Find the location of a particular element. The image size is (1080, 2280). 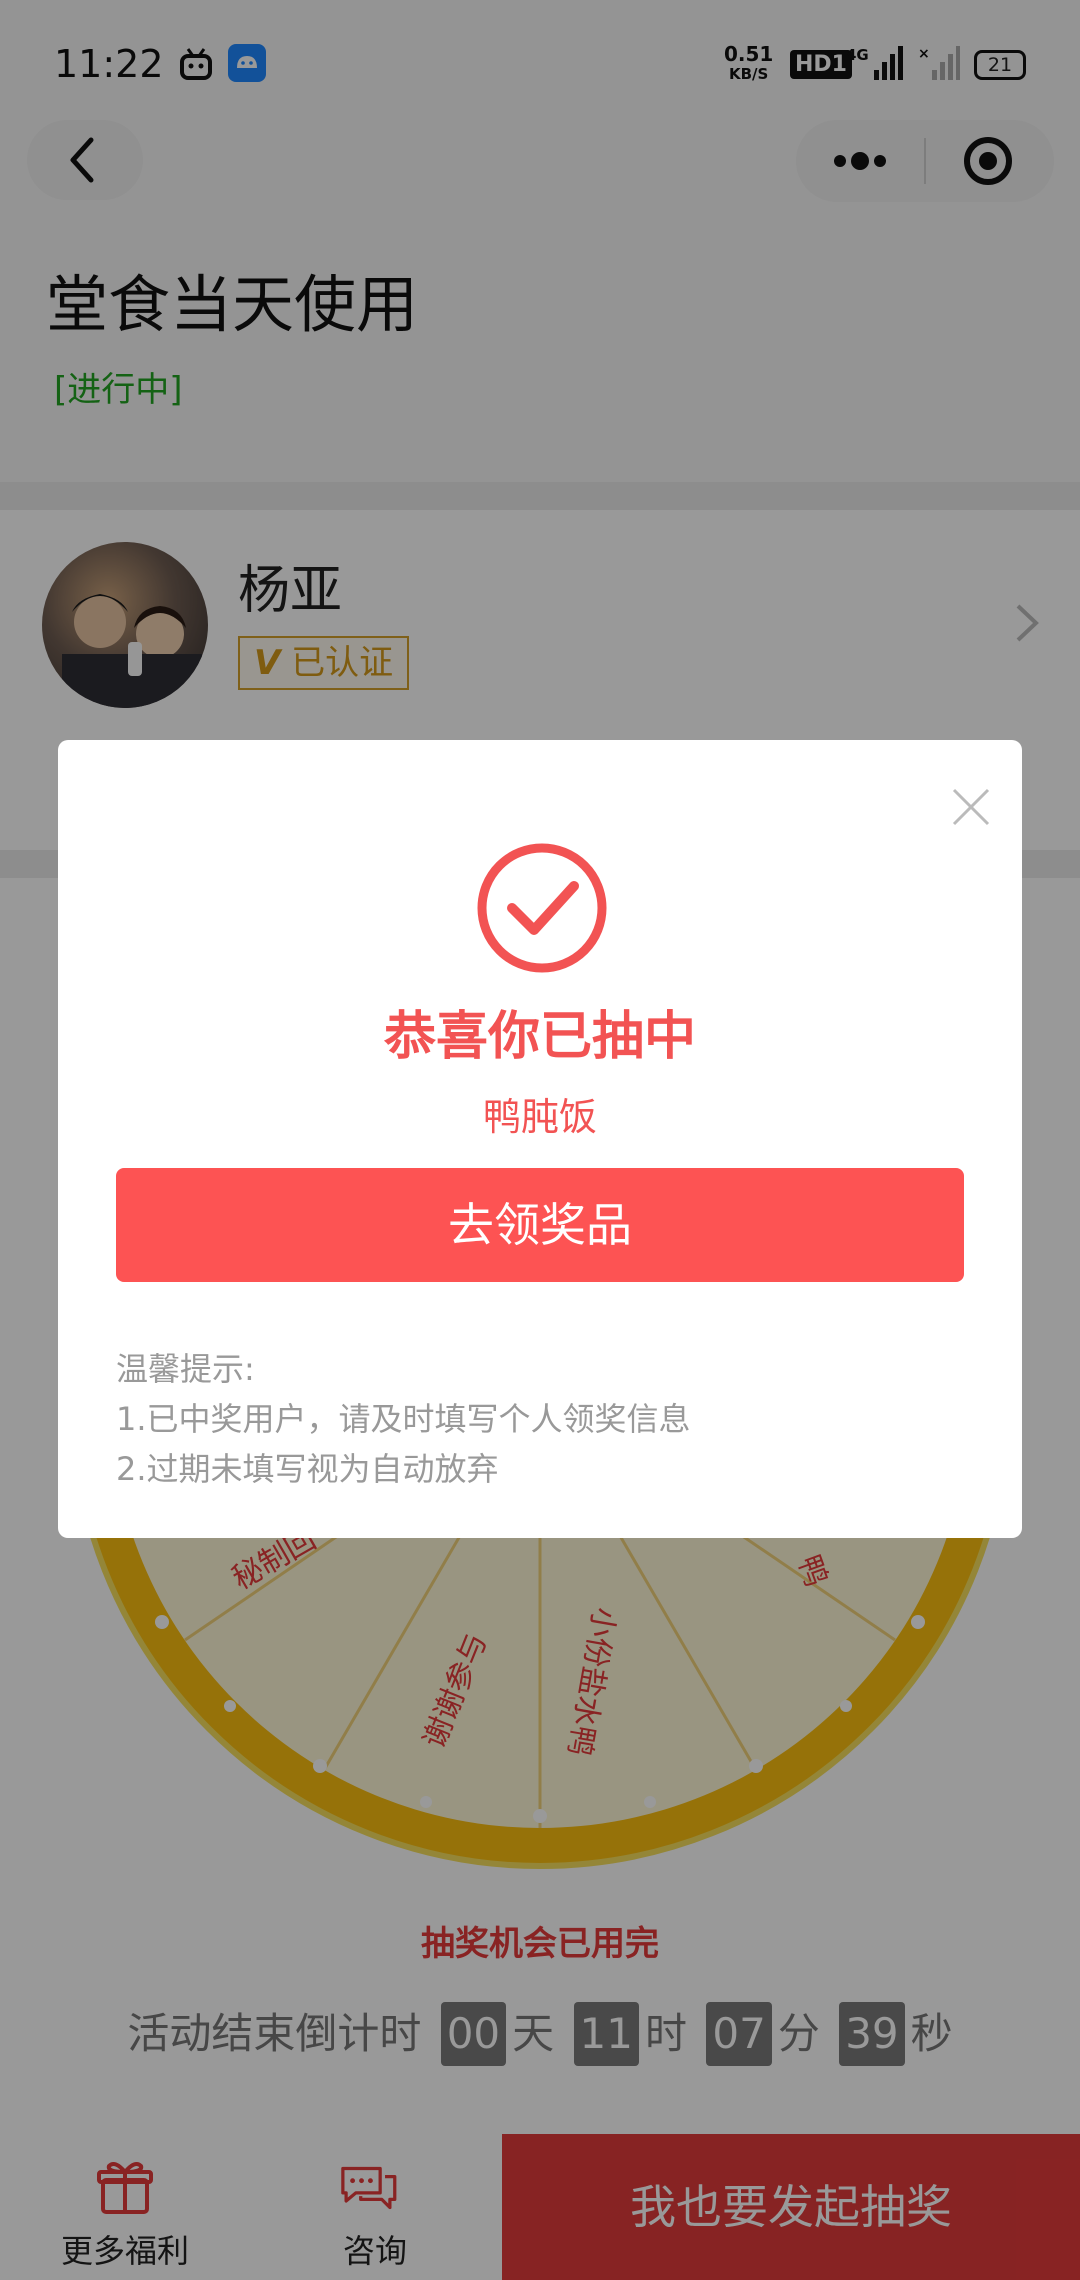

tip-item: 1.已中奖用户，请及时填写个人领奖信息 is located at coordinates (403, 1419).